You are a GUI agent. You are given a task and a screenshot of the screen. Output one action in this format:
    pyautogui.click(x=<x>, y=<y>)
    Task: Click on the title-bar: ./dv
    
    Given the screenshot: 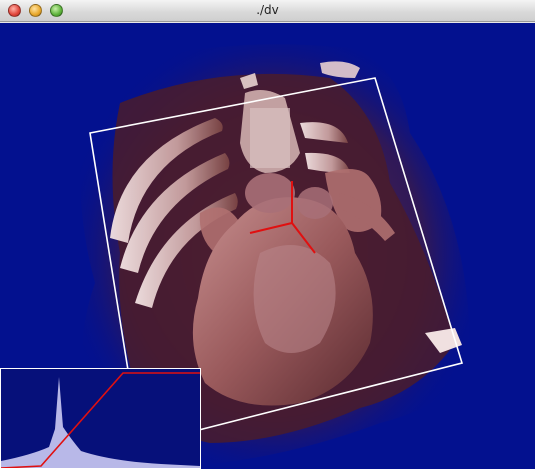 What is the action you would take?
    pyautogui.click(x=267, y=11)
    